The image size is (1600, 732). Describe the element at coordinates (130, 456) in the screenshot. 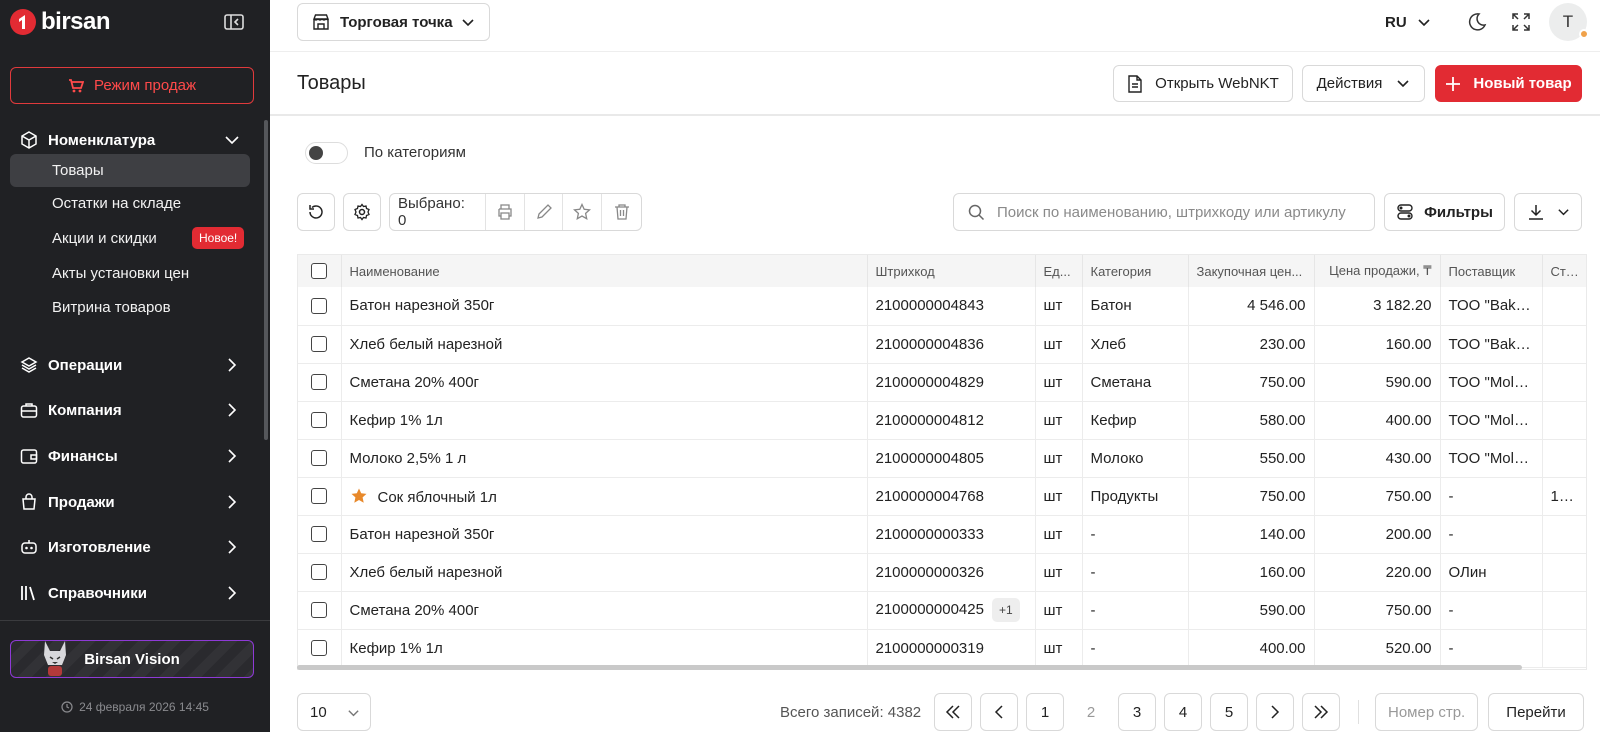

I see `nav-section-finance: Финансы` at that location.